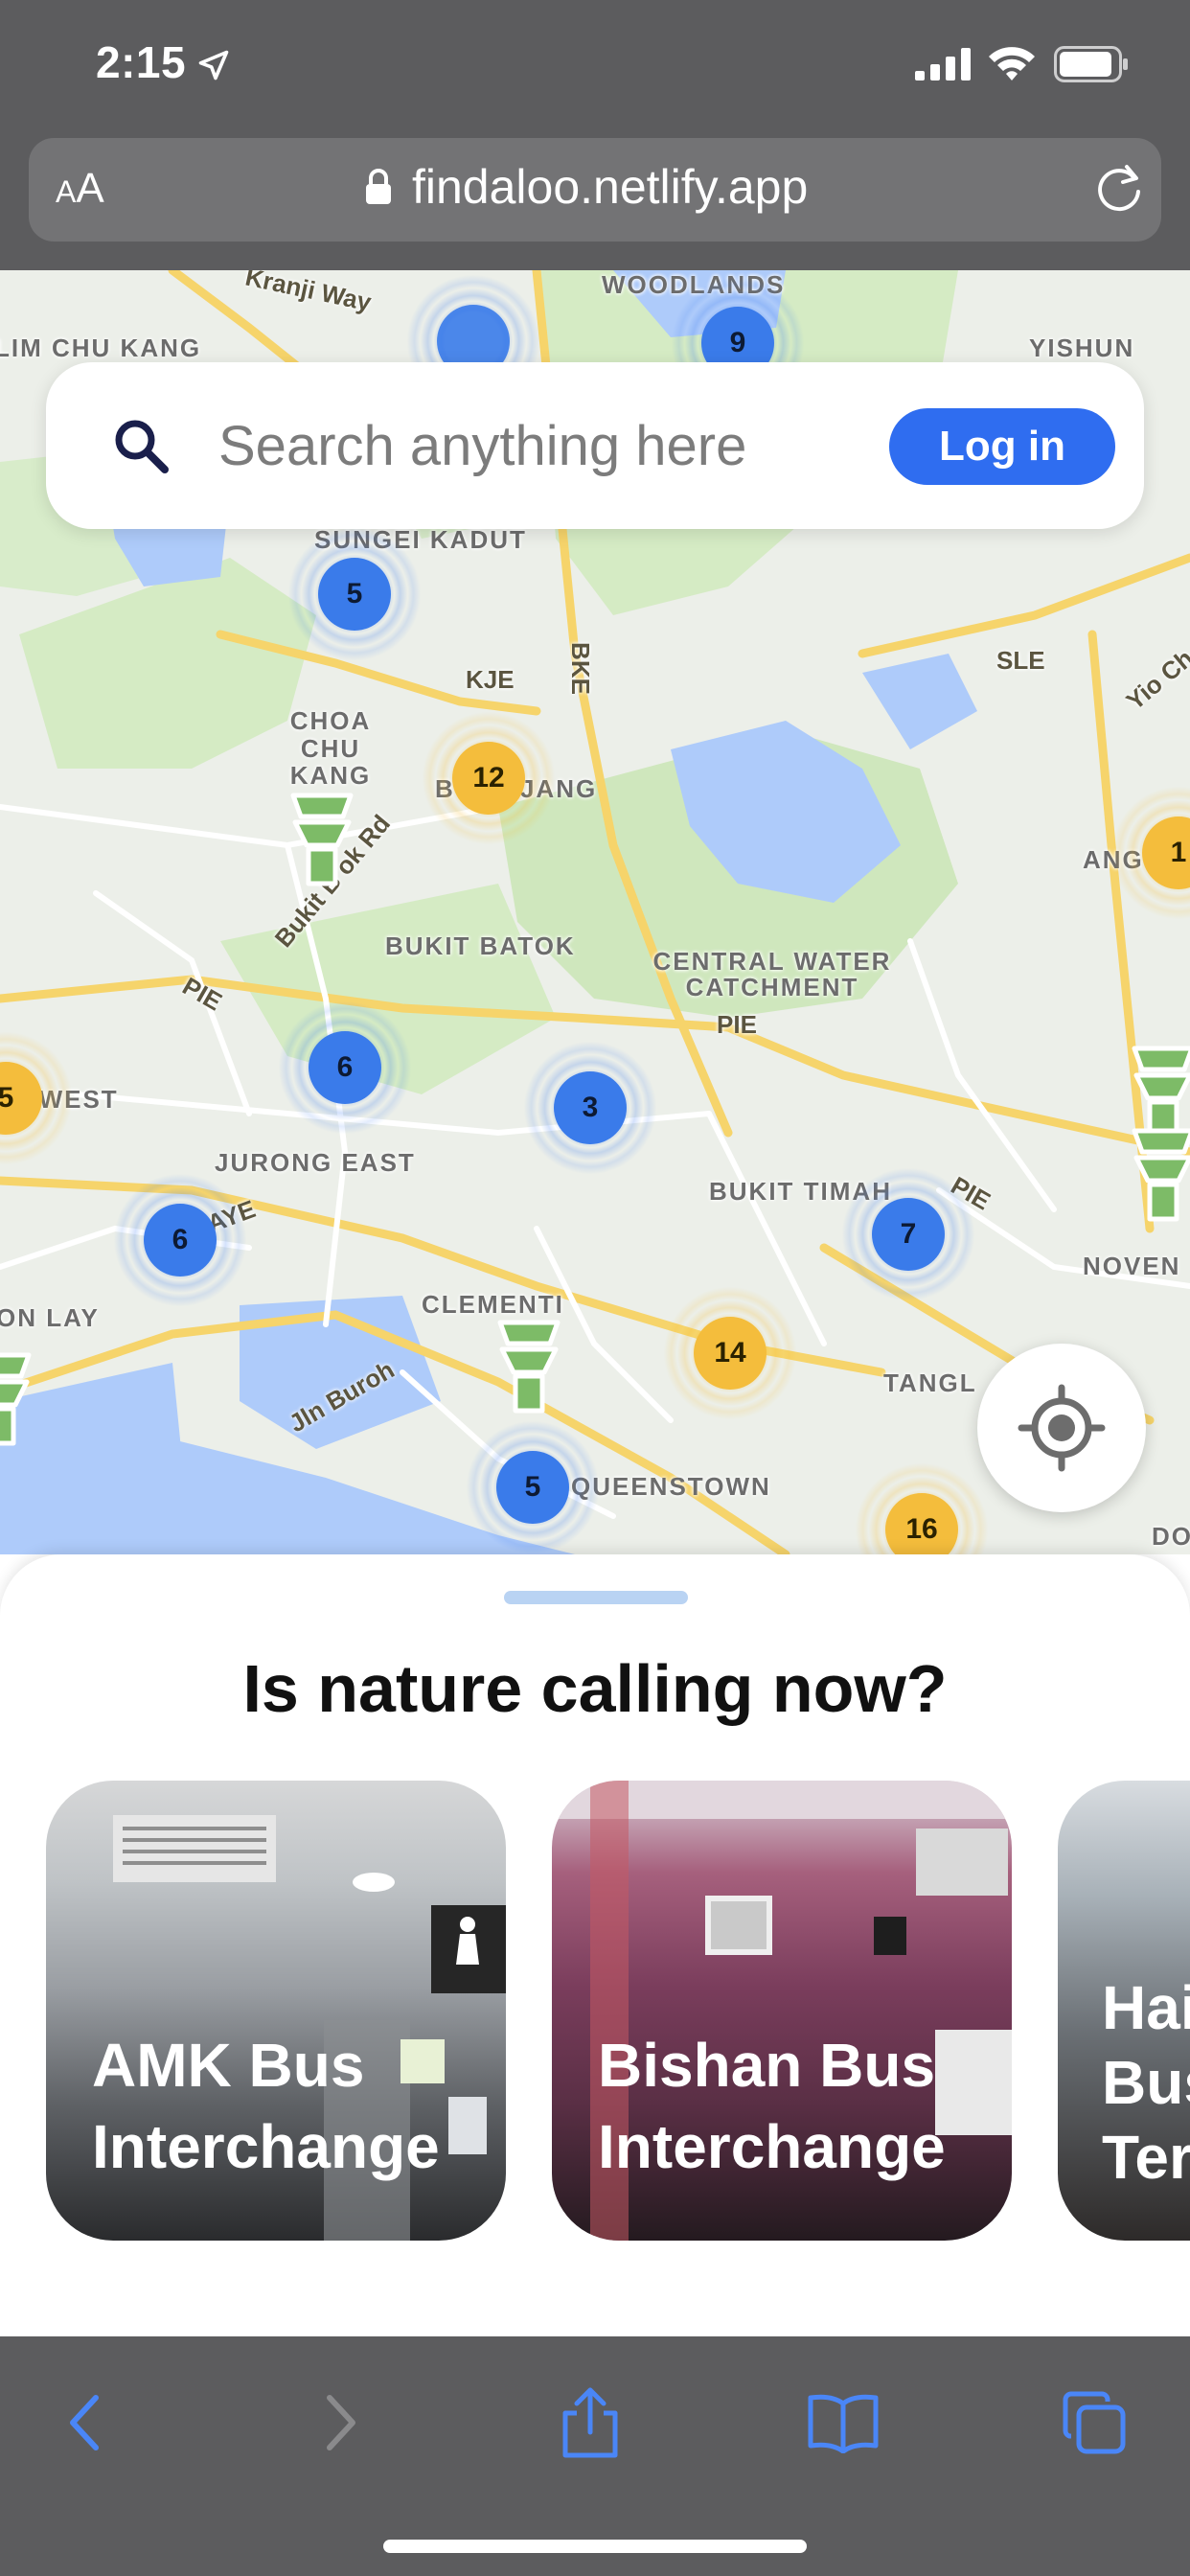 The image size is (1190, 2576). I want to click on map-label-tangl: TANGL, so click(930, 1382).